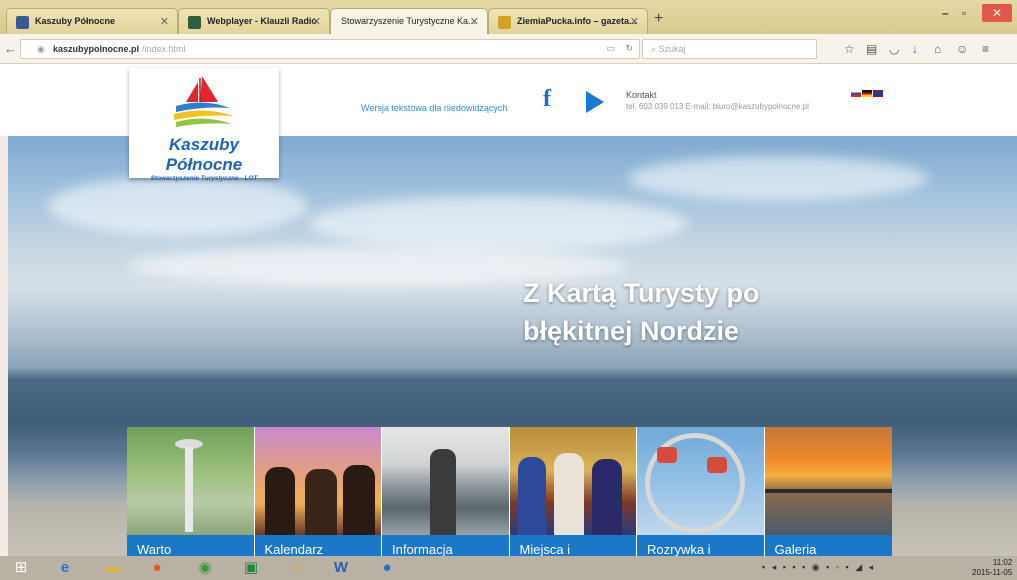 The width and height of the screenshot is (1017, 580). What do you see at coordinates (164, 49) in the screenshot?
I see `url-path: /index.html` at bounding box center [164, 49].